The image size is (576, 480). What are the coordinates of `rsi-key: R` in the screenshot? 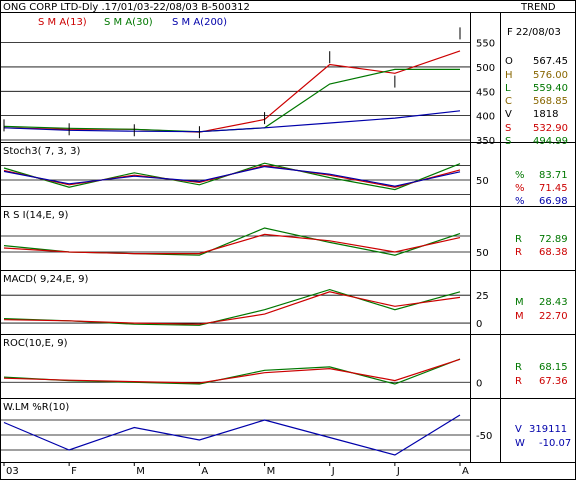 It's located at (518, 239).